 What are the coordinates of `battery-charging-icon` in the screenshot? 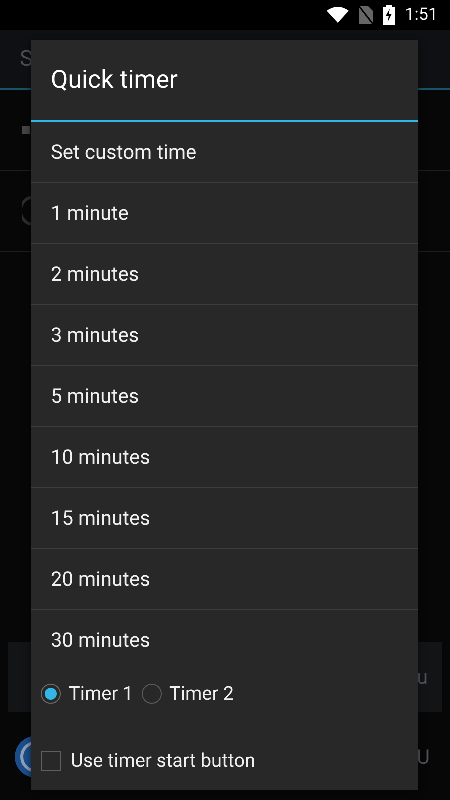 It's located at (389, 15).